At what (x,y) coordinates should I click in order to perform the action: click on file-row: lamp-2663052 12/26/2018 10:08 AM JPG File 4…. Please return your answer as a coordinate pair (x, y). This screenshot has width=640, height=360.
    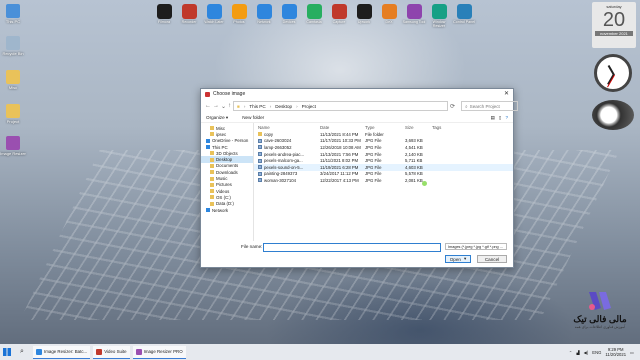
    Looking at the image, I should click on (383, 147).